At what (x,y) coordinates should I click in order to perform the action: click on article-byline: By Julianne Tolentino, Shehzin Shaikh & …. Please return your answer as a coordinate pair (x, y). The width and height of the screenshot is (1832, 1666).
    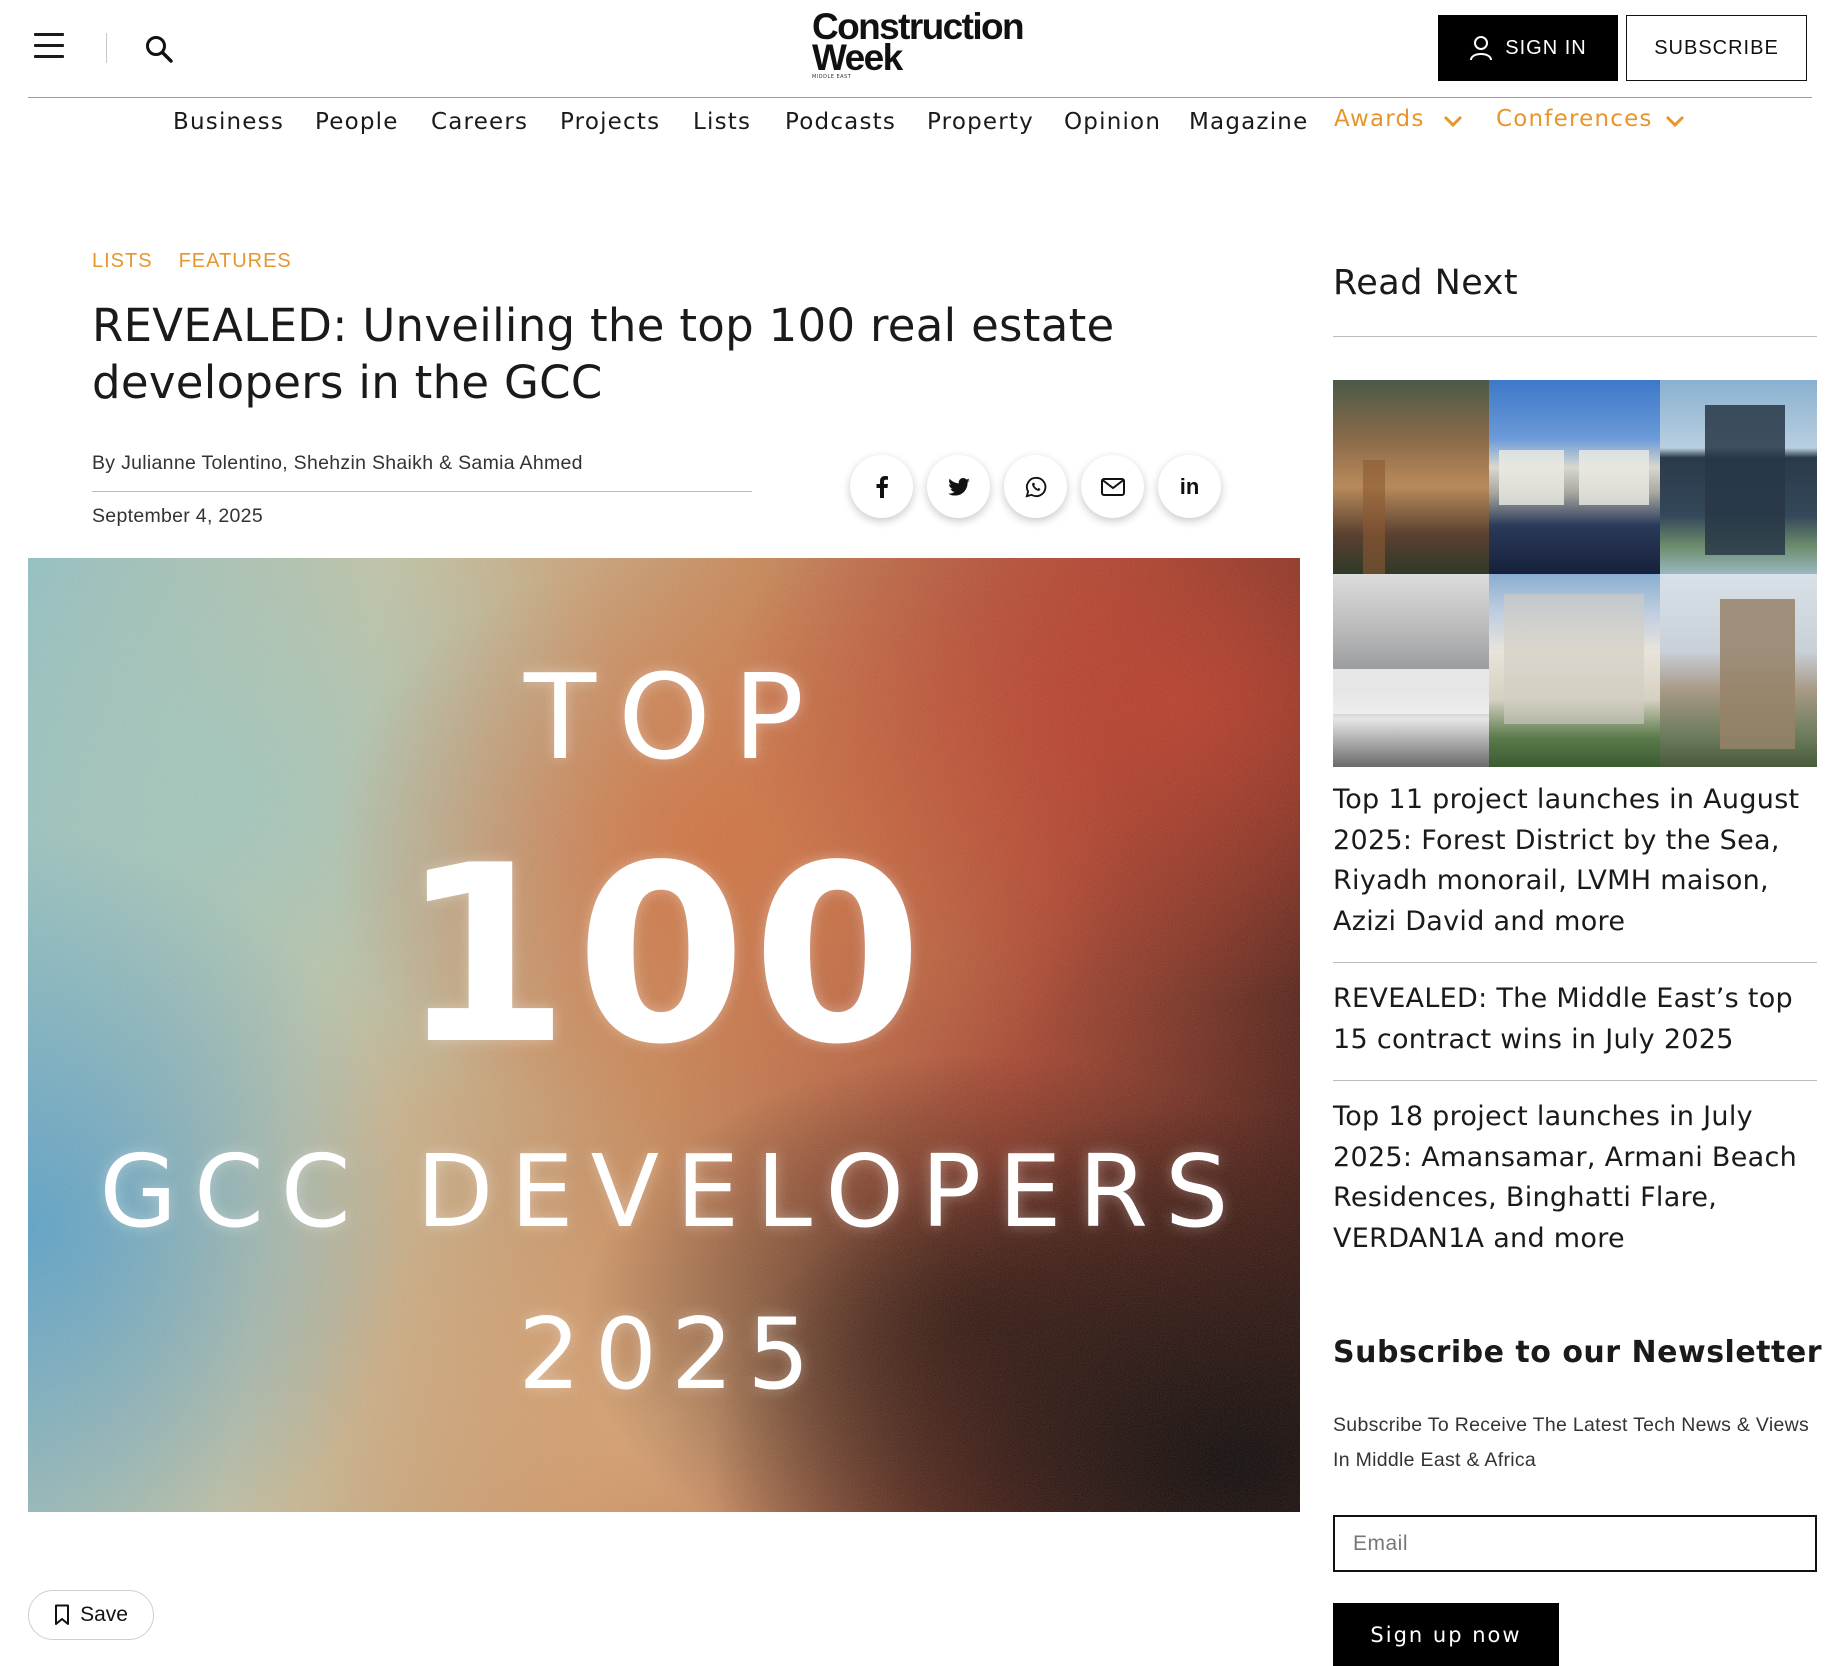
    Looking at the image, I should click on (422, 472).